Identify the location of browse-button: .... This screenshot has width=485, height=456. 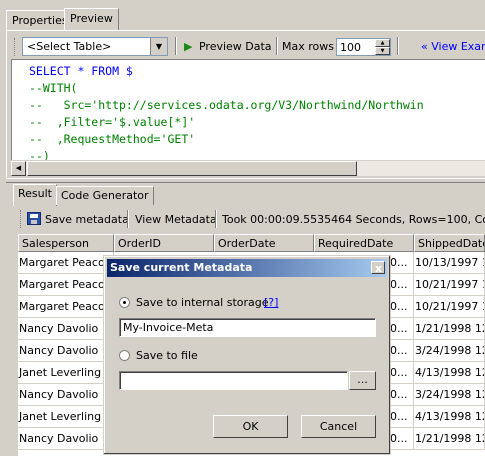
(362, 380).